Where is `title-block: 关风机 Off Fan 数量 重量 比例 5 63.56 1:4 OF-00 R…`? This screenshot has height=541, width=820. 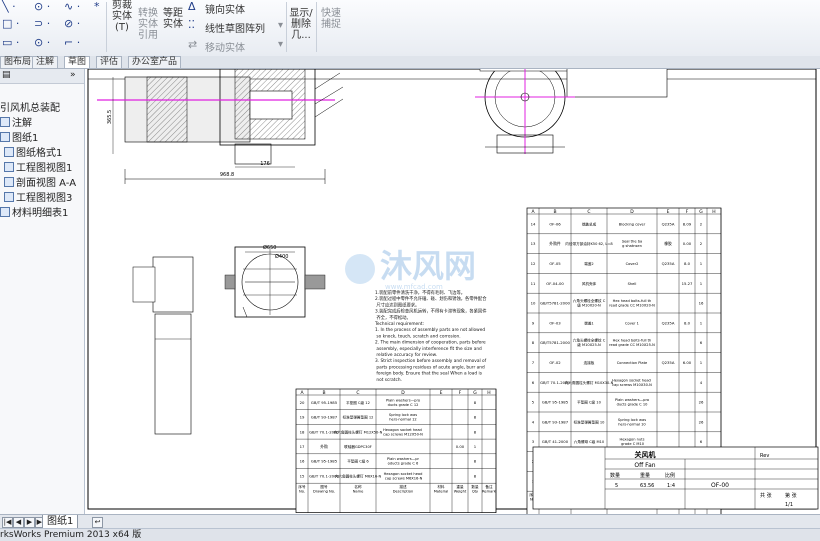
title-block: 关风机 Off Fan 数量 重量 比例 5 63.56 1:4 OF-00 R… is located at coordinates (675, 478).